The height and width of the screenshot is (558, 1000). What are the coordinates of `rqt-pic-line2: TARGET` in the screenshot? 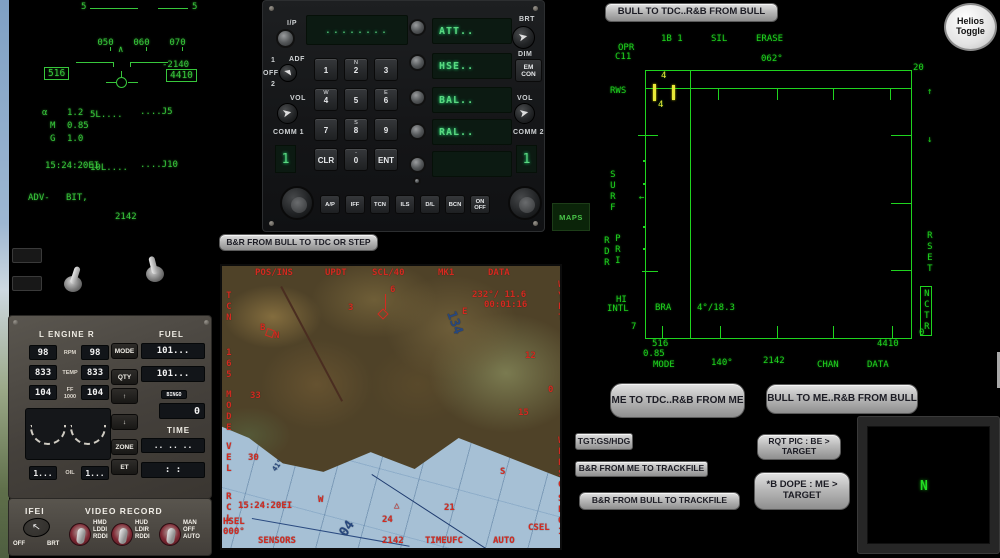 It's located at (799, 451).